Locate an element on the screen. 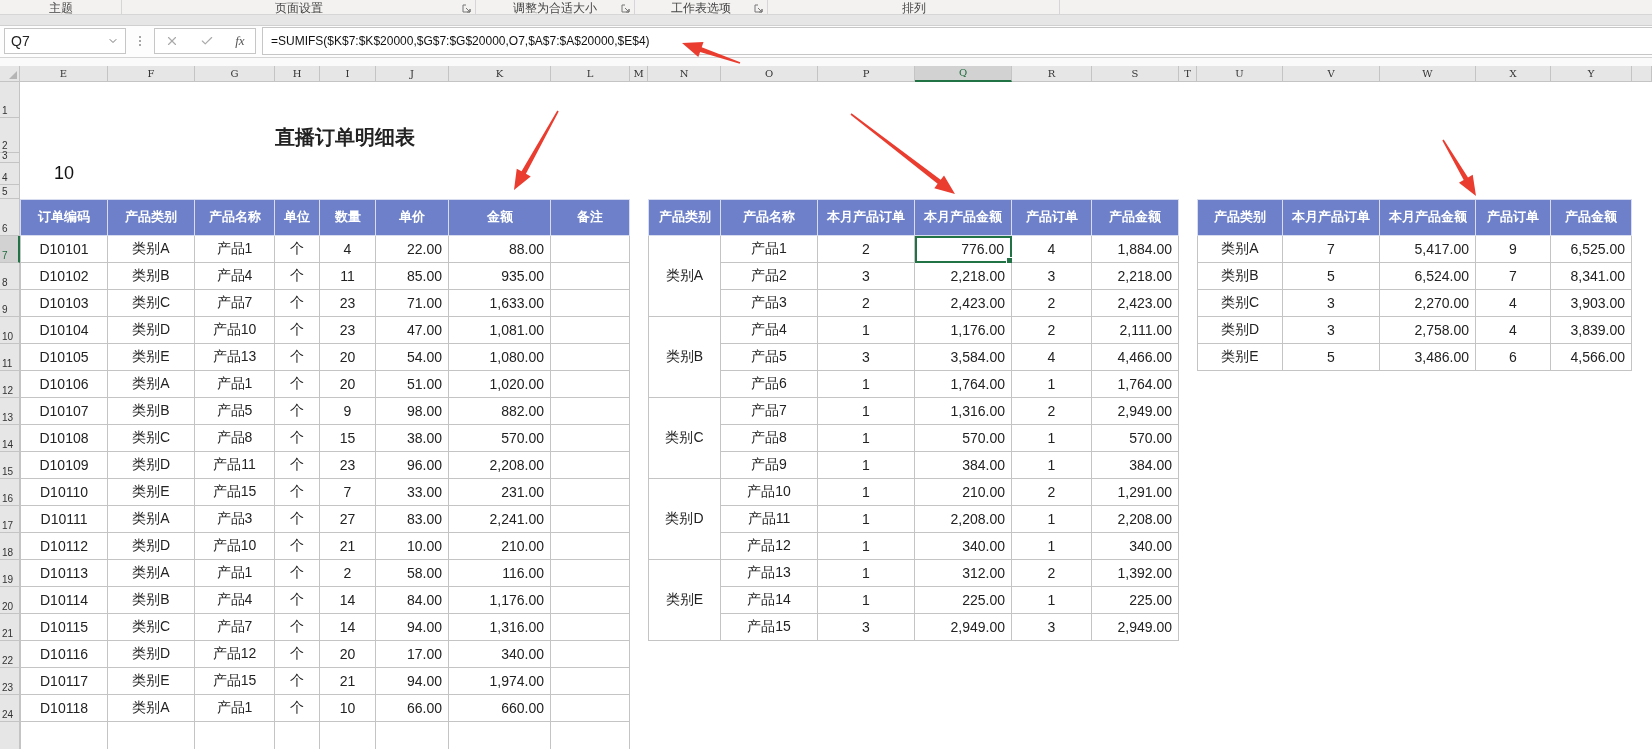 The height and width of the screenshot is (749, 1652). column-header: N is located at coordinates (684, 73).